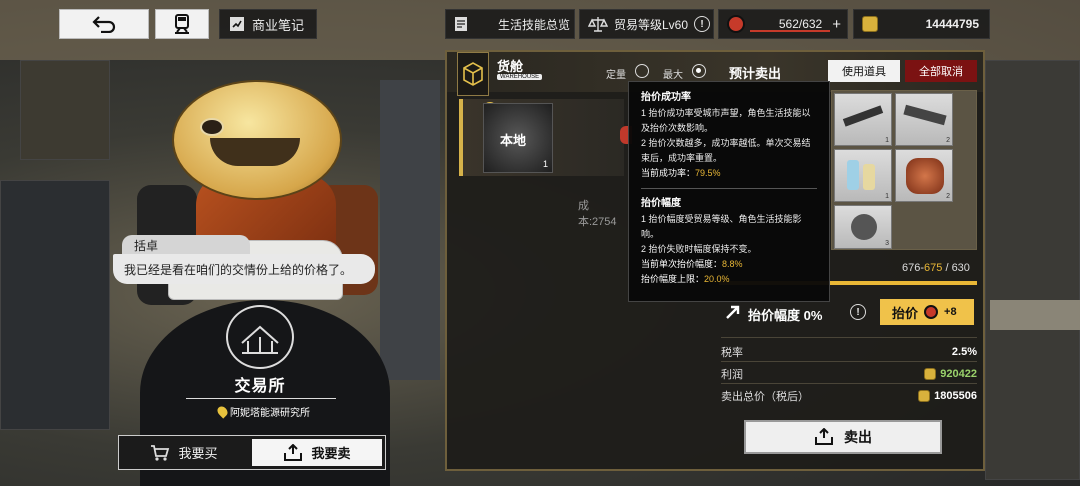  What do you see at coordinates (473, 74) in the screenshot?
I see `warehouse-icon` at bounding box center [473, 74].